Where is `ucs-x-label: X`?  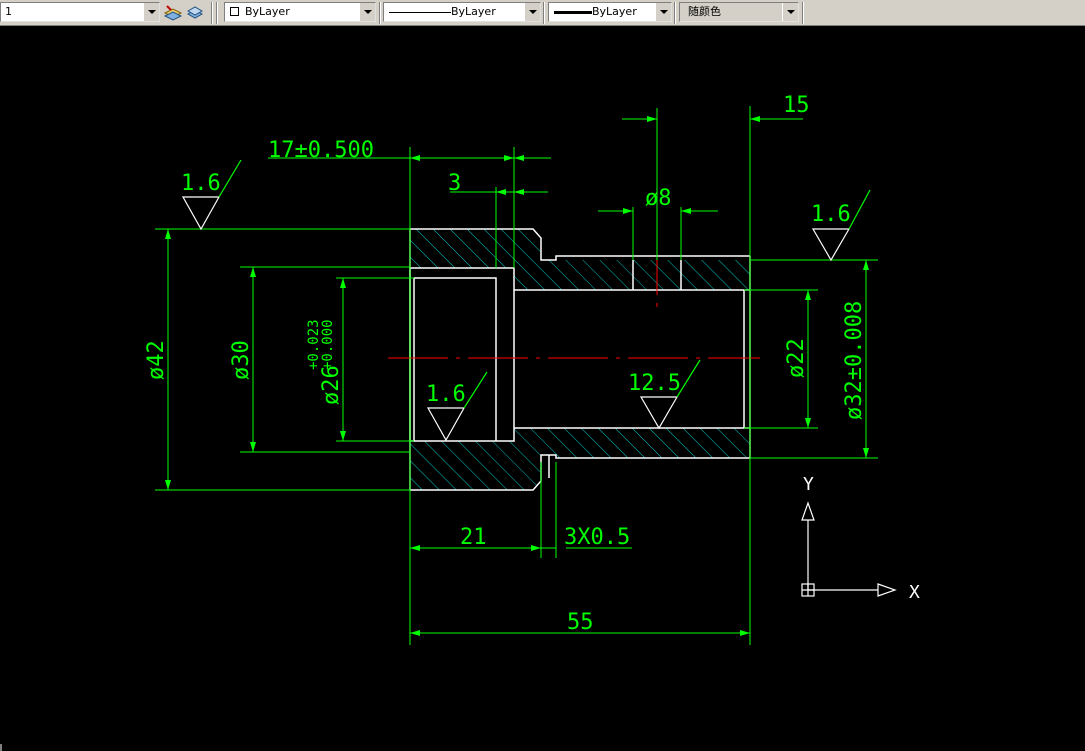
ucs-x-label: X is located at coordinates (914, 592).